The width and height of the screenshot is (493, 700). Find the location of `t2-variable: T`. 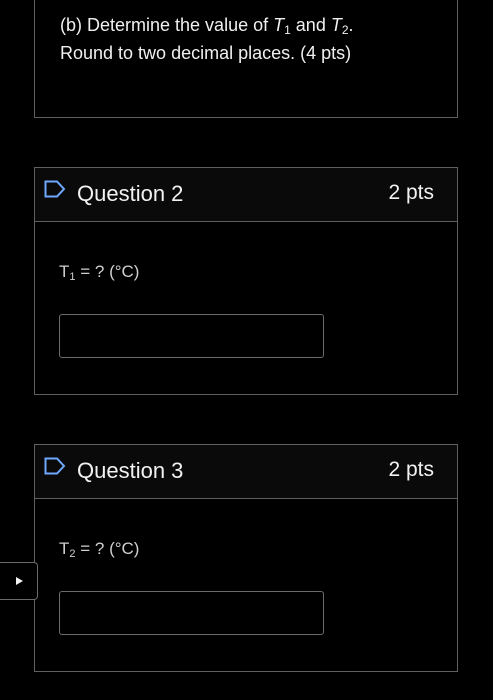

t2-variable: T is located at coordinates (336, 25).